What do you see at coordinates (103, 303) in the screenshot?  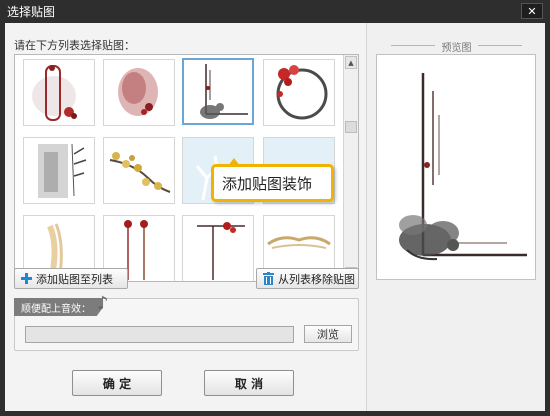 I see `music-note-icon: ♪` at bounding box center [103, 303].